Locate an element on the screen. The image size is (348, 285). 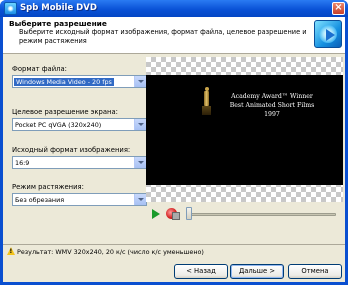
preview-line-1: Academy Award™ Winner is located at coordinates (272, 96).